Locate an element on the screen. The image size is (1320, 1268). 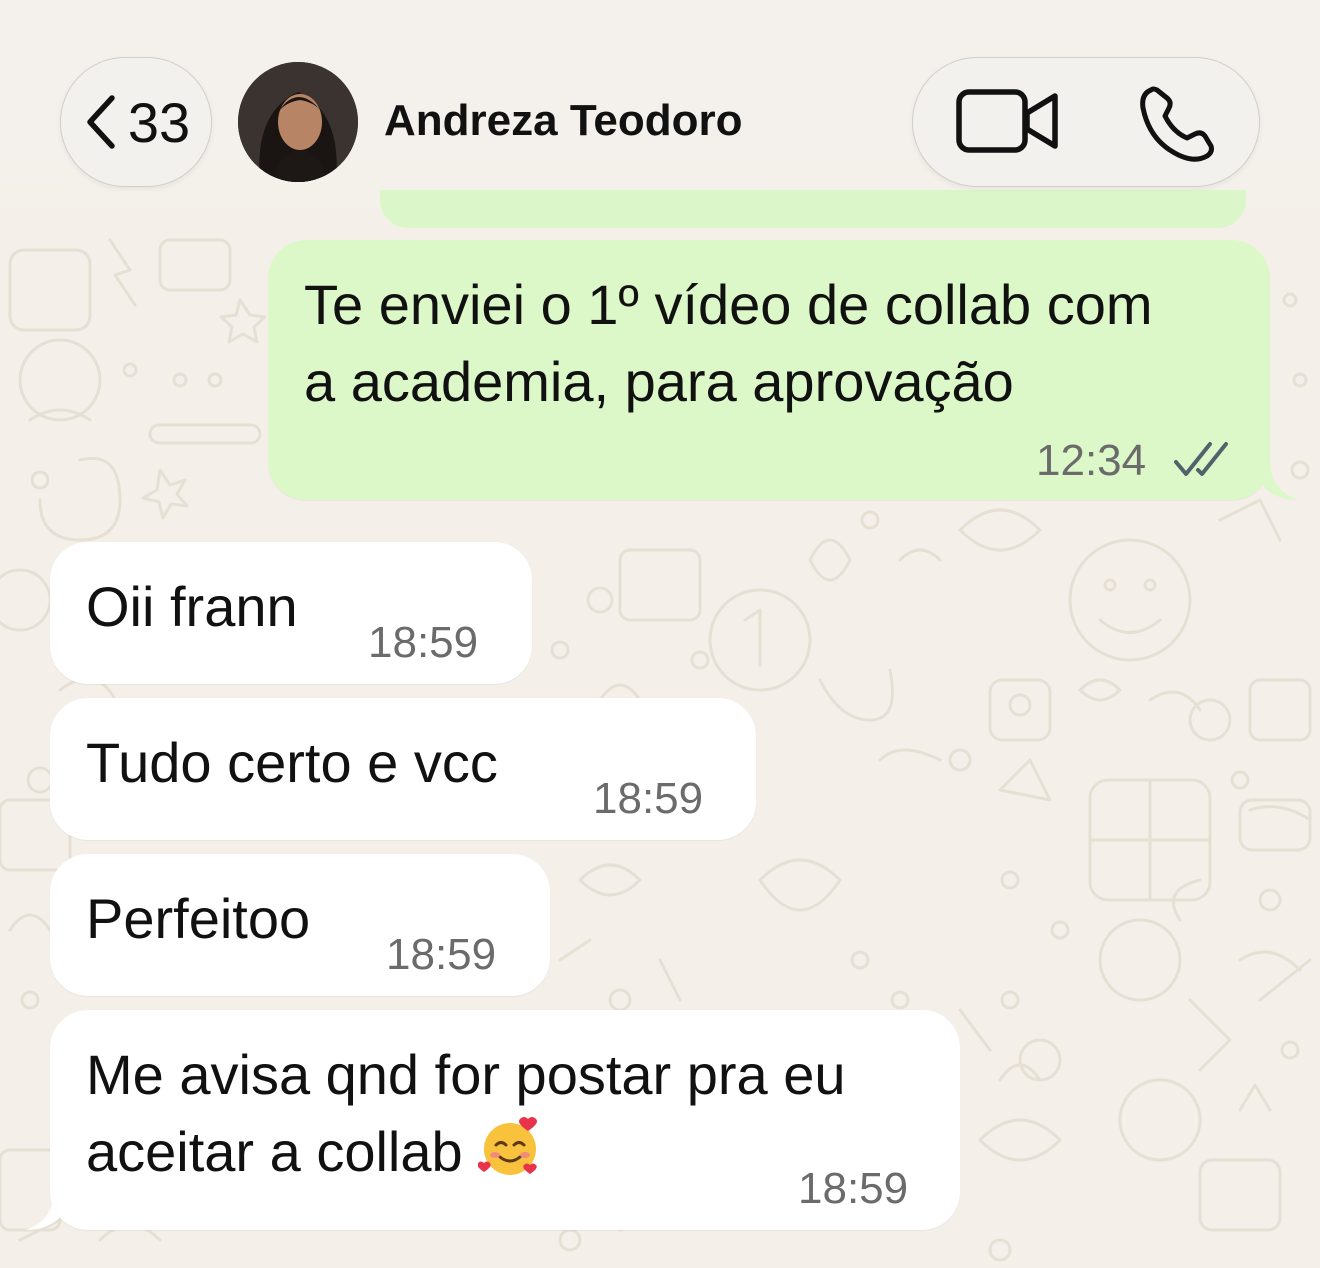
message-text: Tudo certo e vcc is located at coordinates (292, 762).